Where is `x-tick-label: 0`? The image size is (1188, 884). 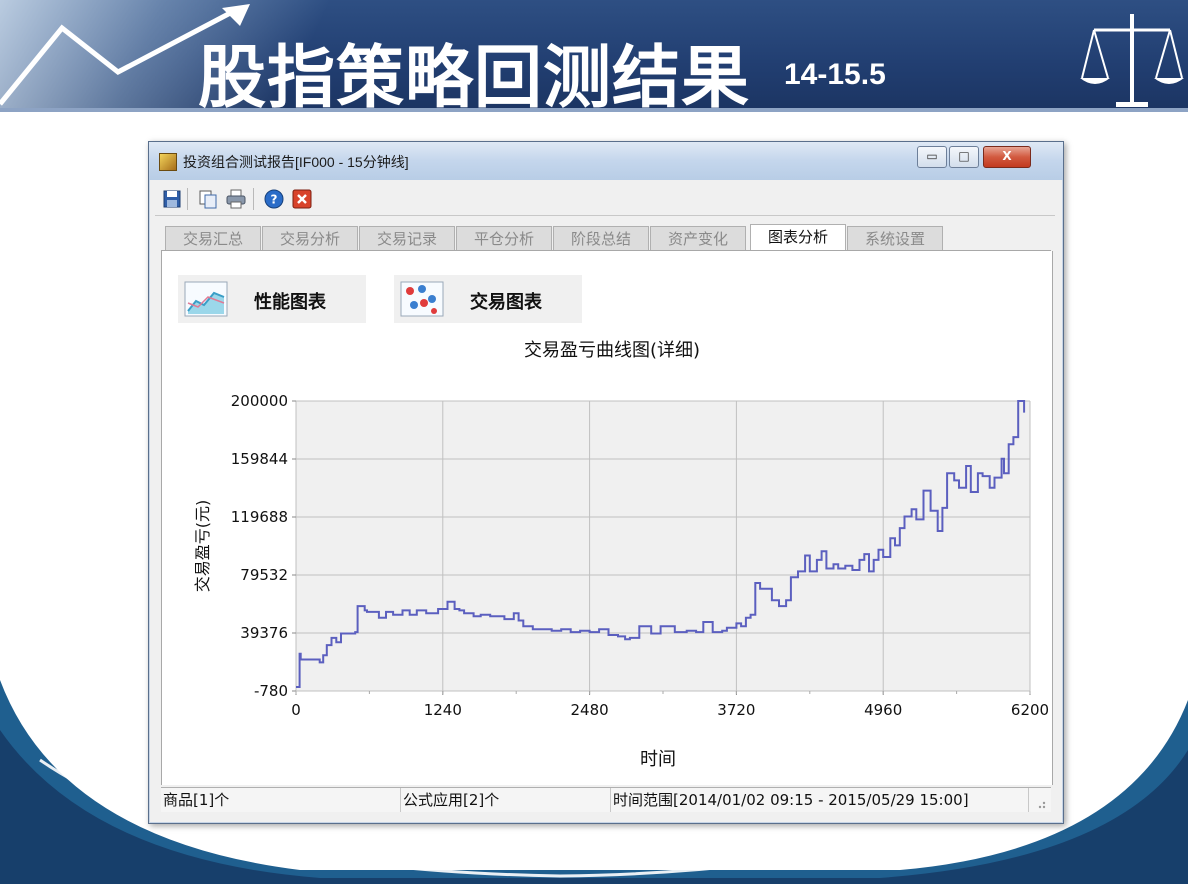
x-tick-label: 0 is located at coordinates (296, 710).